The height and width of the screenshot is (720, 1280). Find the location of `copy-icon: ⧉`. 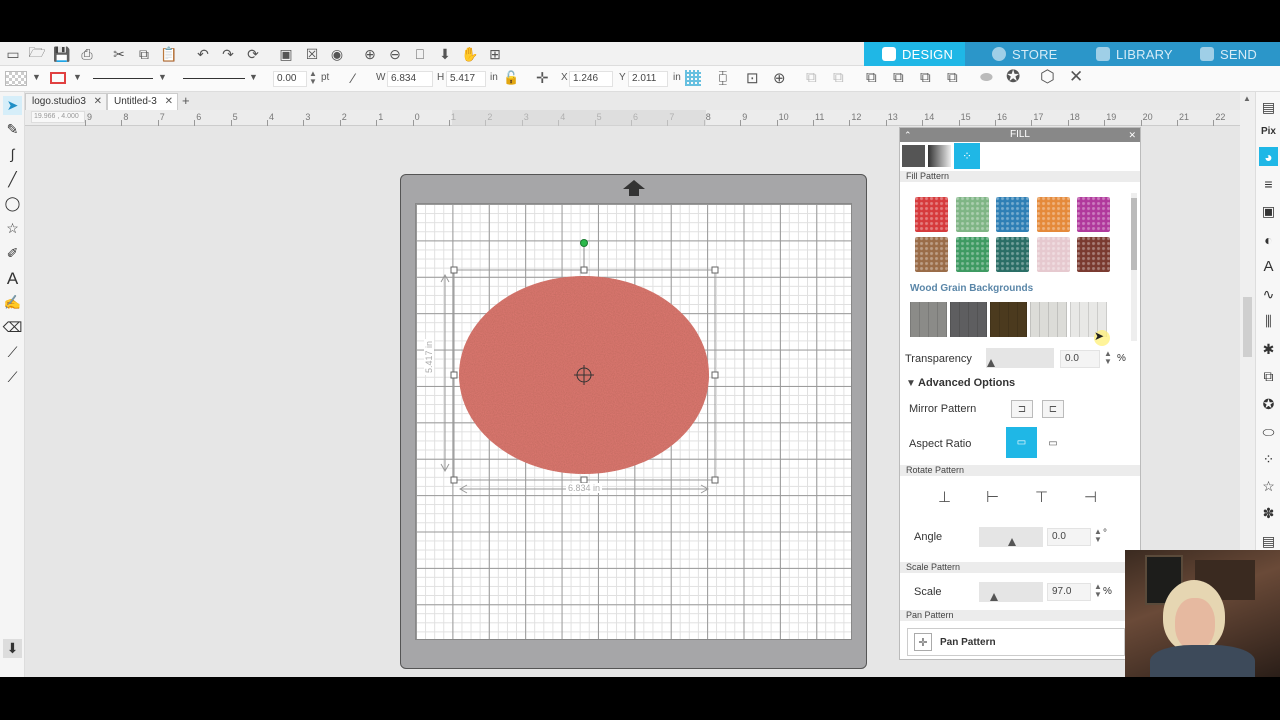

copy-icon: ⧉ is located at coordinates (144, 54).